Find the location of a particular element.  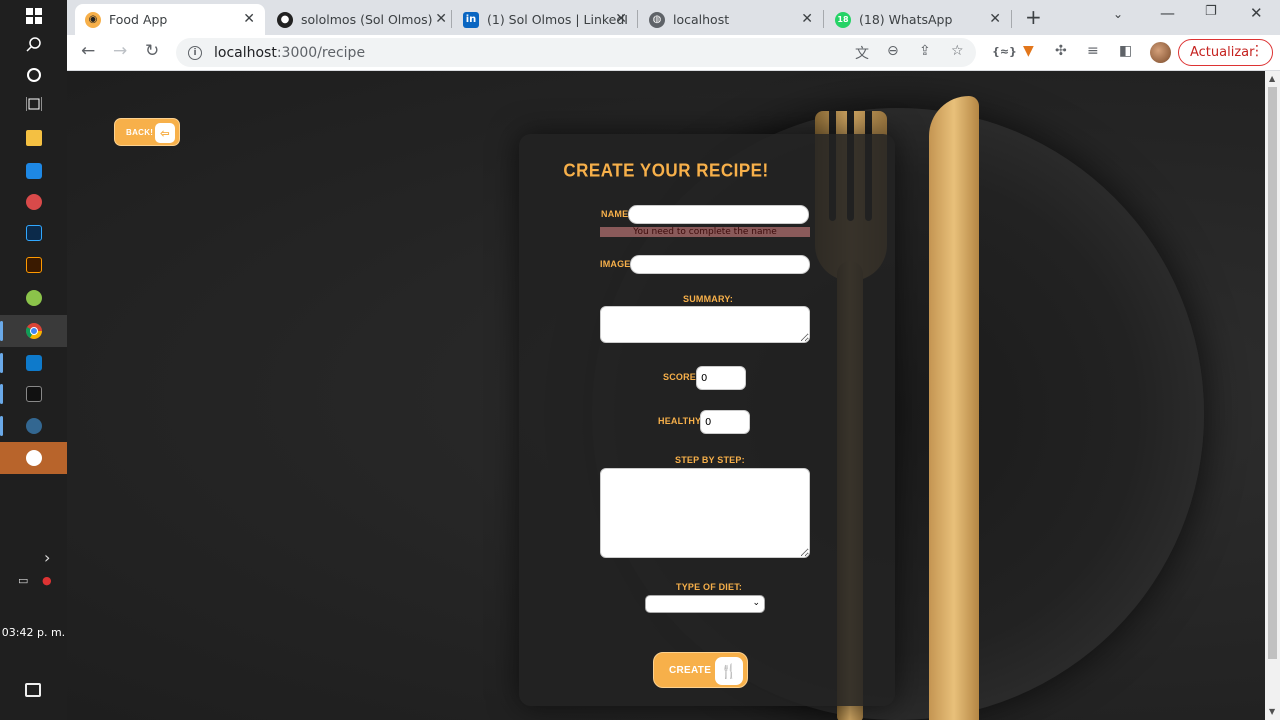

minimize-button: — is located at coordinates (1167, 13).